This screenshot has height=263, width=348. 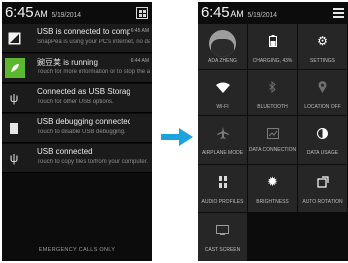 What do you see at coordinates (77, 250) in the screenshot?
I see `emergency-calls-label: EMERGENCY CALLS ONLY` at bounding box center [77, 250].